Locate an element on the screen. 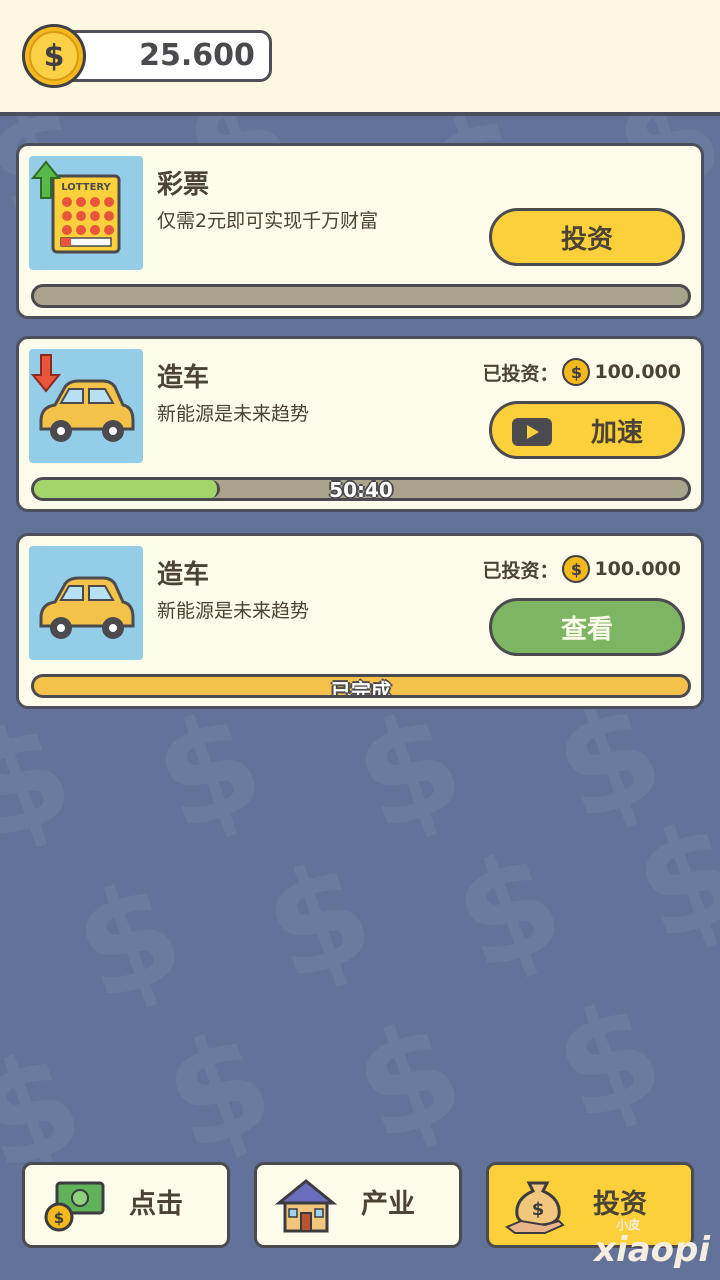 The height and width of the screenshot is (1280, 720). investment-card-lottery: LOTTERY 彩票 仅需2元即可实现千万财富 投资 is located at coordinates (360, 231).